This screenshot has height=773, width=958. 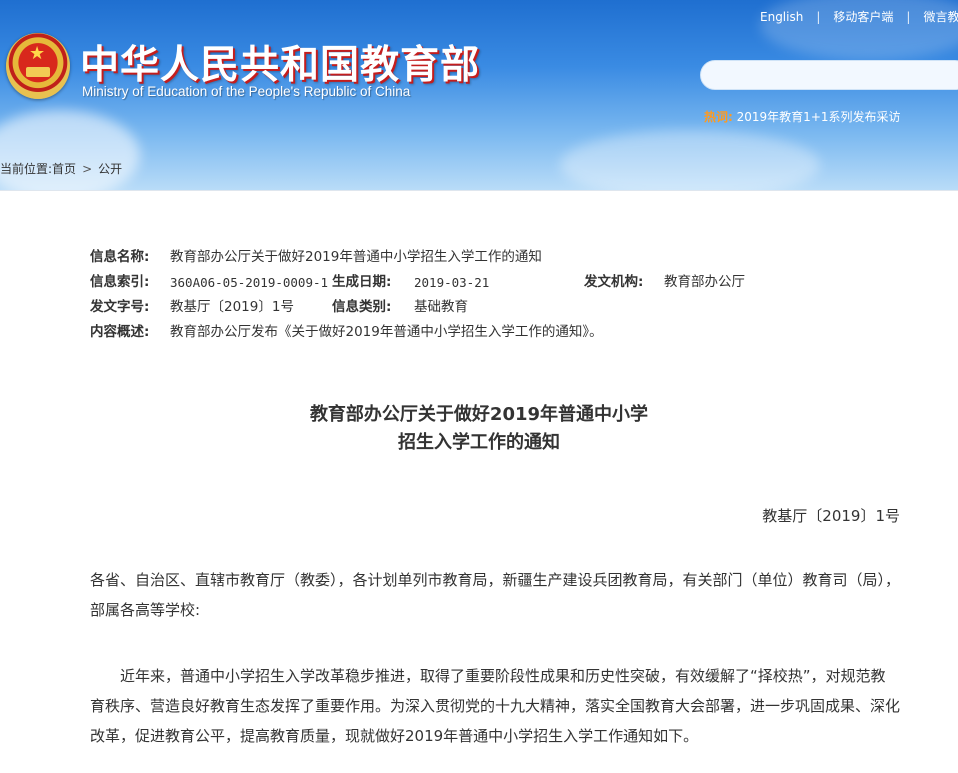 What do you see at coordinates (38, 66) in the screenshot?
I see `national-emblem-logo: ★` at bounding box center [38, 66].